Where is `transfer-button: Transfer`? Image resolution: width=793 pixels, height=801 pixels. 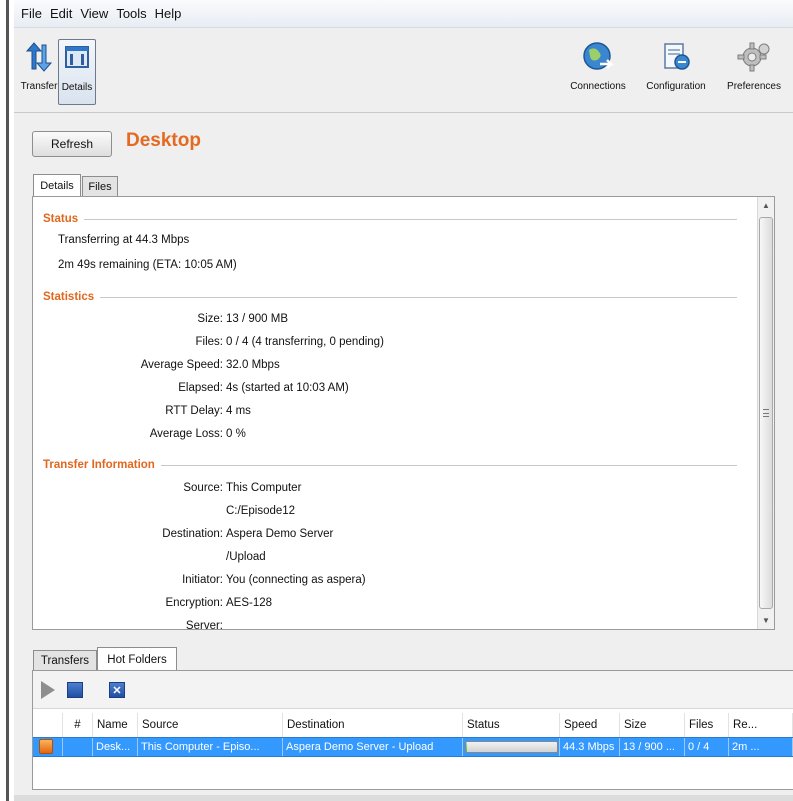
transfer-button: Transfer is located at coordinates (39, 72).